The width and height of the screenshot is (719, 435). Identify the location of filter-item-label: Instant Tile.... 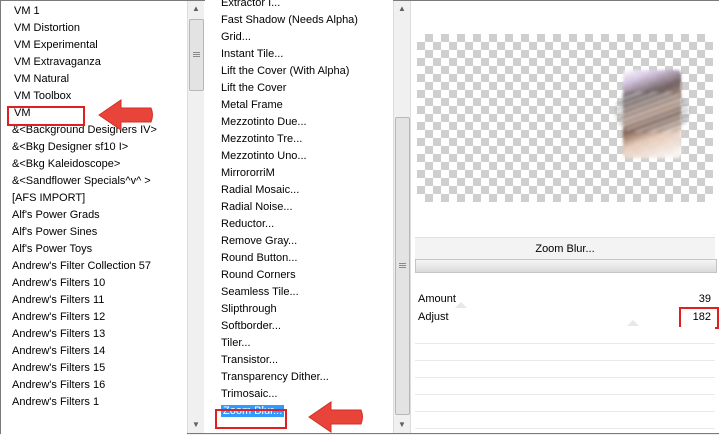
(252, 54).